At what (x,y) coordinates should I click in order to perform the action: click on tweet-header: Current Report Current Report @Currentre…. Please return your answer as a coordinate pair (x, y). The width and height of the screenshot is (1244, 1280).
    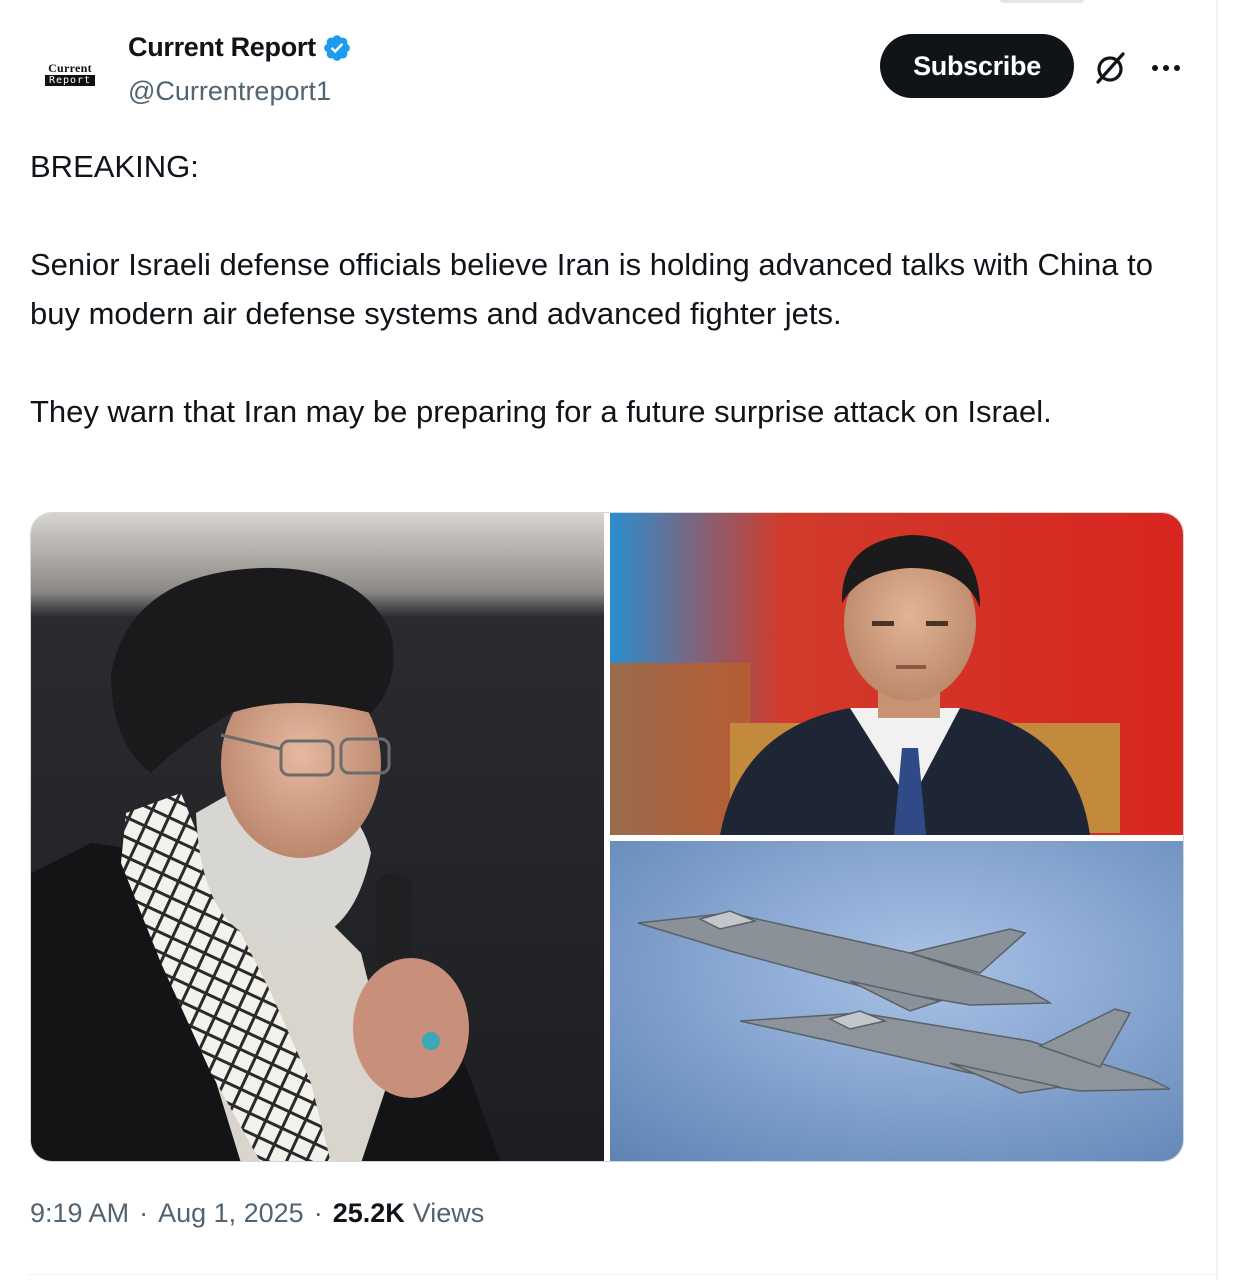
    Looking at the image, I should click on (616, 73).